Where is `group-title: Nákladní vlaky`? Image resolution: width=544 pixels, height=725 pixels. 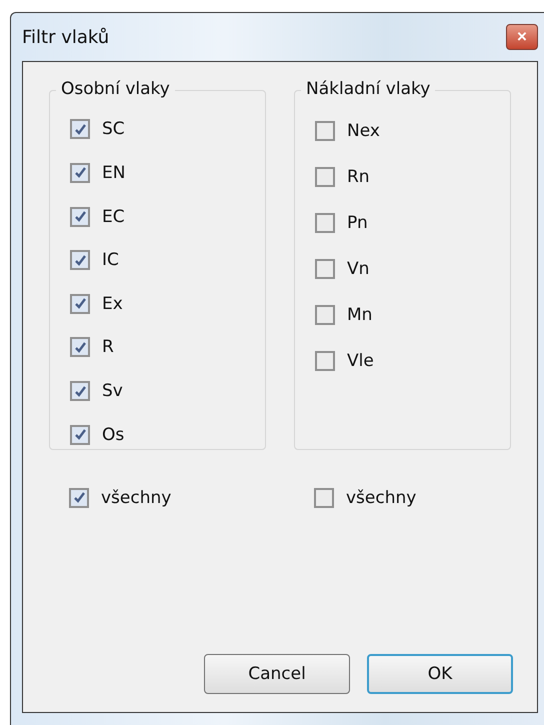 group-title: Nákladní vlaky is located at coordinates (368, 89).